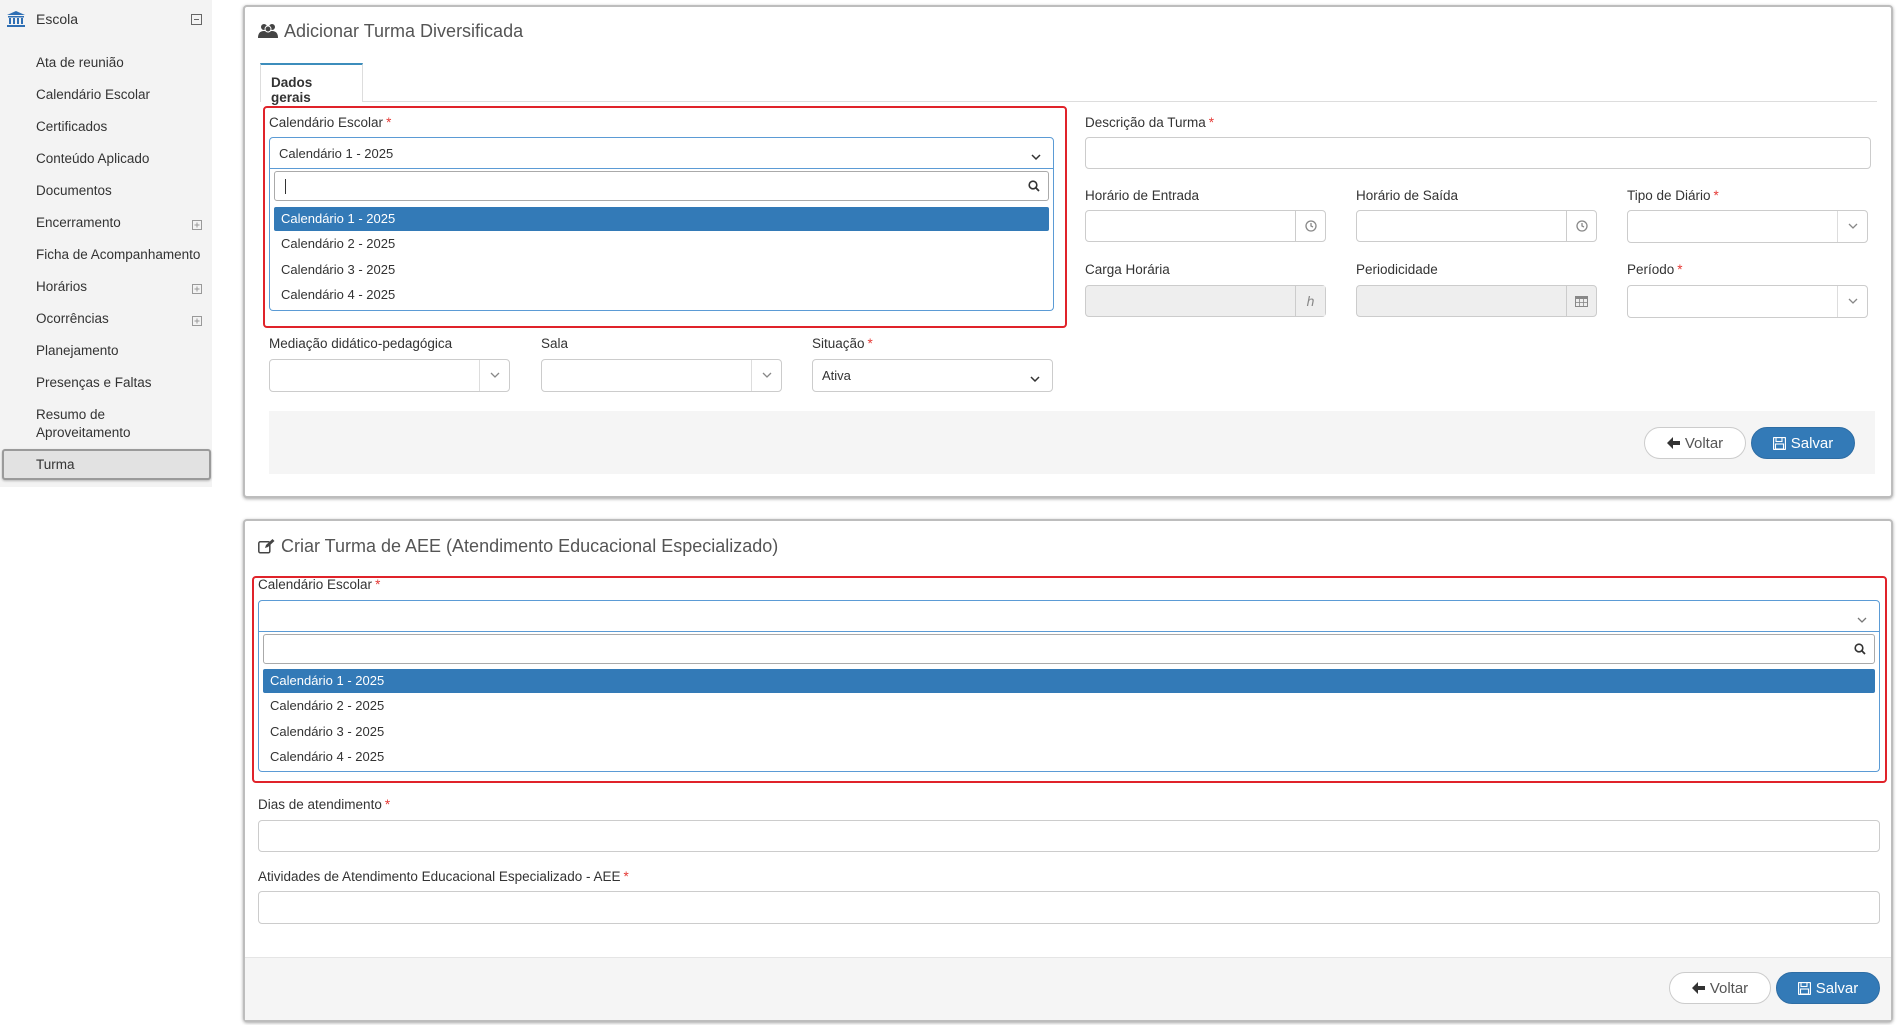 The height and width of the screenshot is (1025, 1900). Describe the element at coordinates (121, 191) in the screenshot. I see `sidebar-item-documentos: Documentos` at that location.